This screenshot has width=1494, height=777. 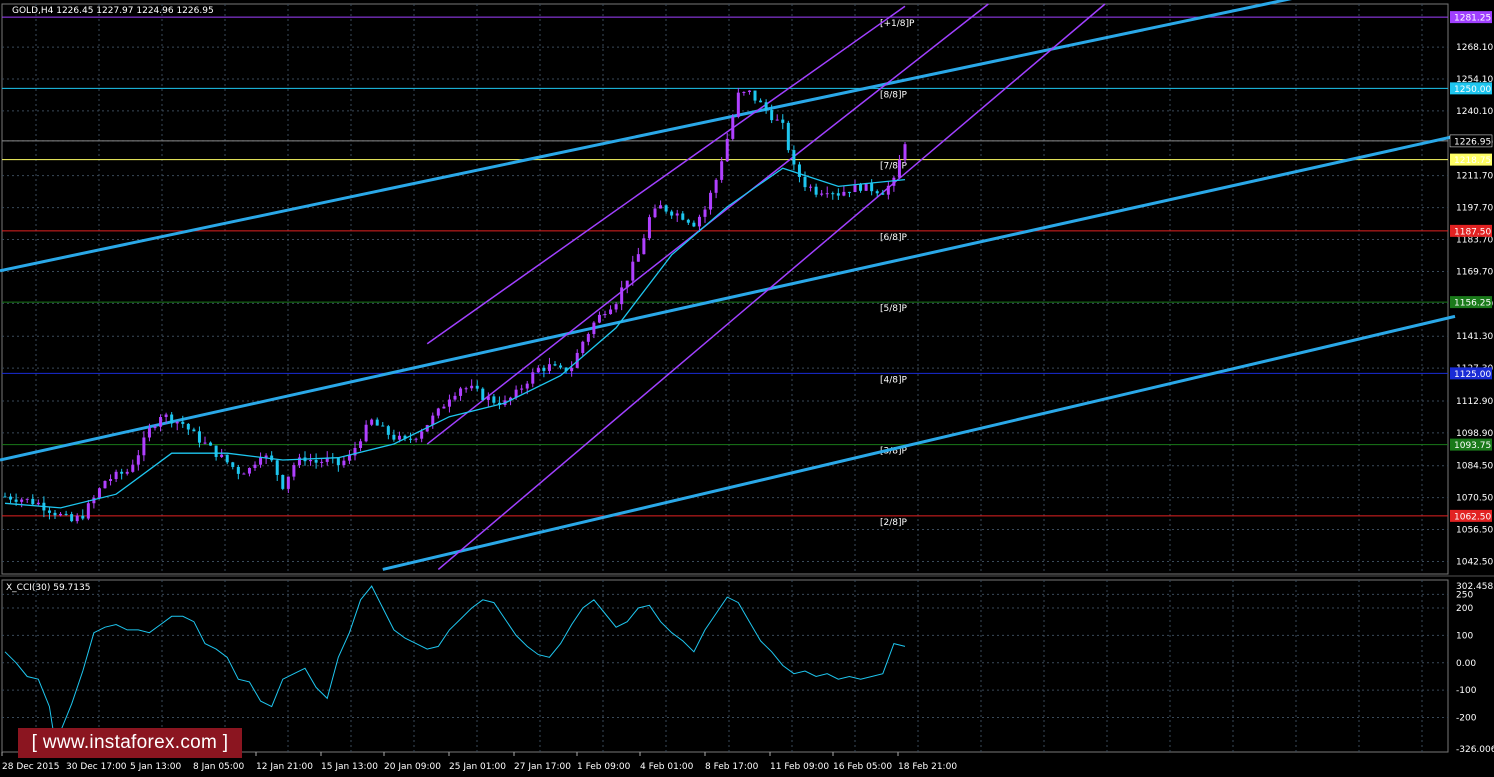 I want to click on cci-tick-label: 200, so click(x=1464, y=609).